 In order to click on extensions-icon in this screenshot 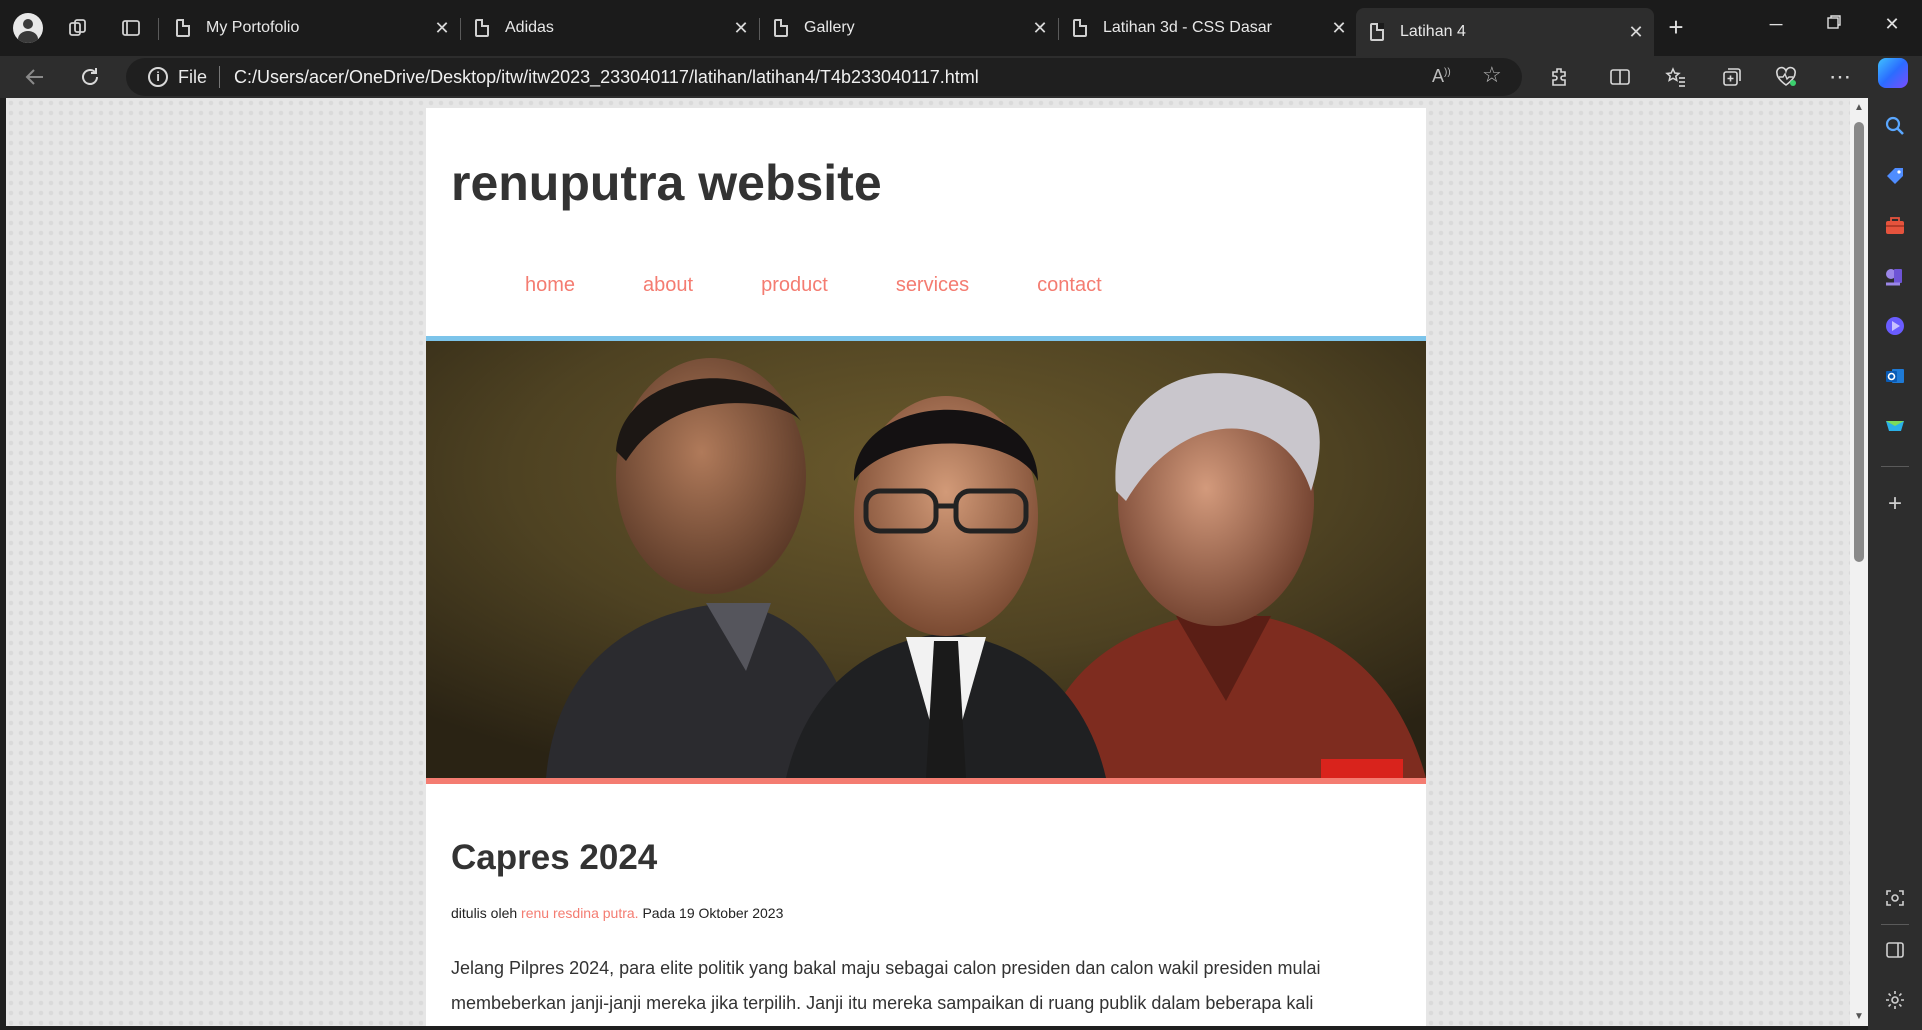, I will do `click(1560, 77)`.